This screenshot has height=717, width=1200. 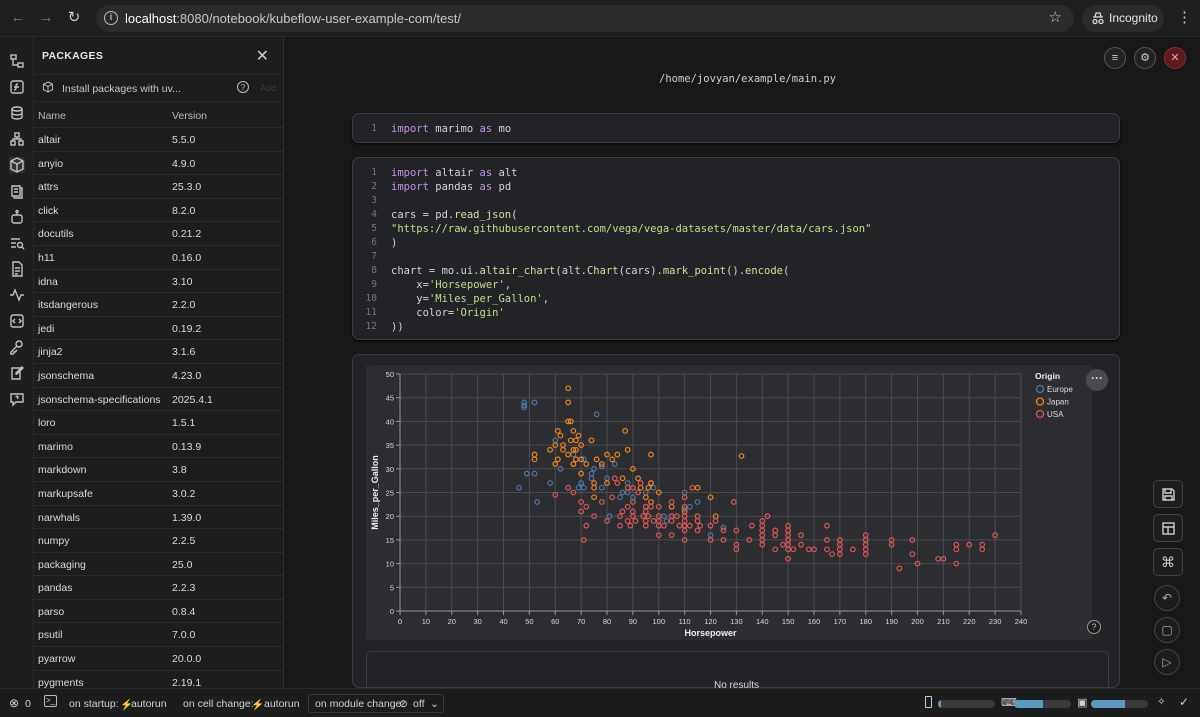 I want to click on code-text: color='Origin', so click(x=448, y=313).